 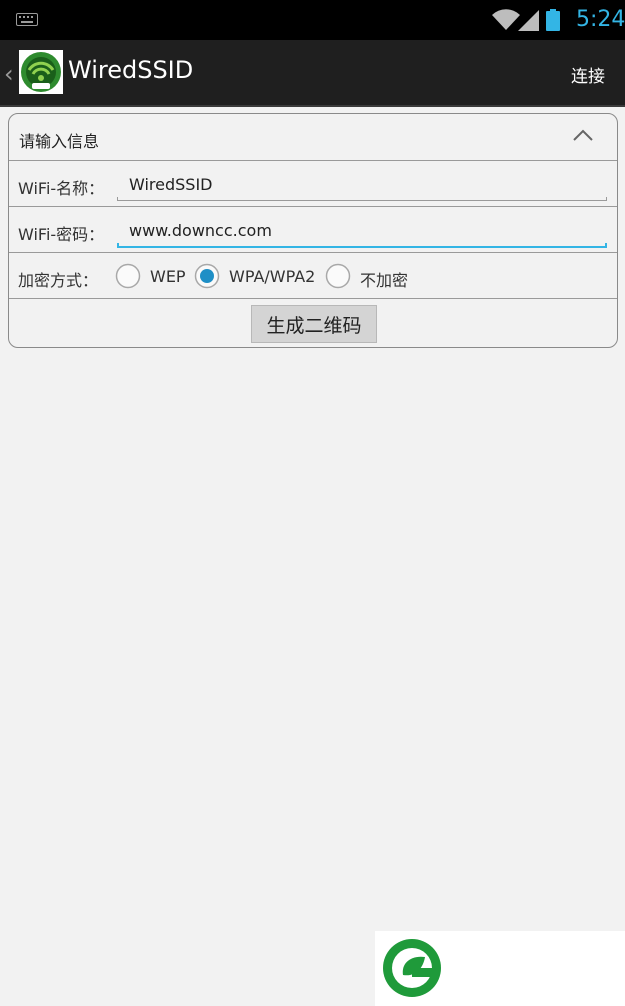 I want to click on panel-header-label: 请输入信息, so click(x=59, y=141).